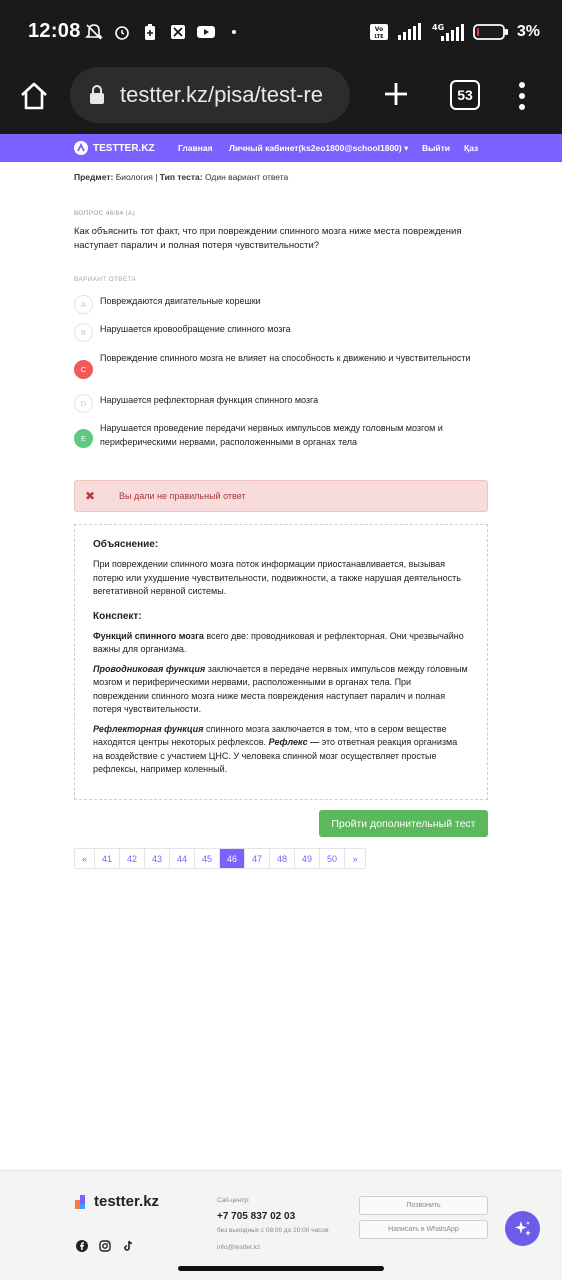 The image size is (562, 1280). I want to click on alert-text: Вы дали не правильный ответ, so click(182, 496).